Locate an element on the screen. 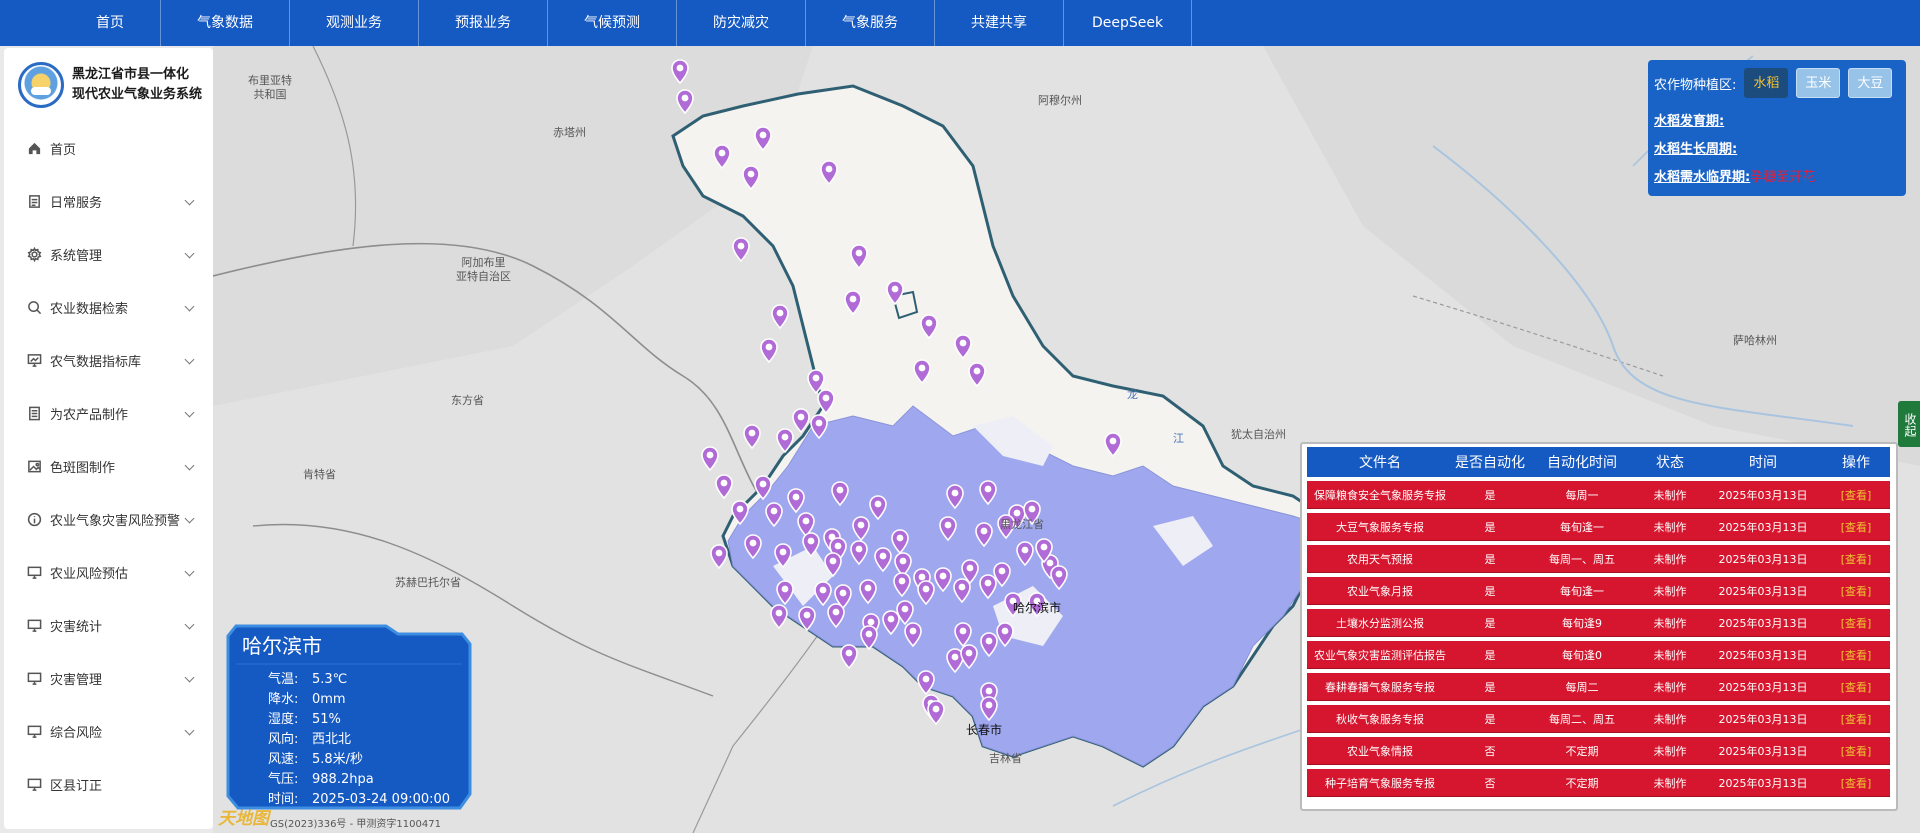 Image resolution: width=1920 pixels, height=833 pixels. sidebar-item-8: 农业风险预估 is located at coordinates (108, 572).